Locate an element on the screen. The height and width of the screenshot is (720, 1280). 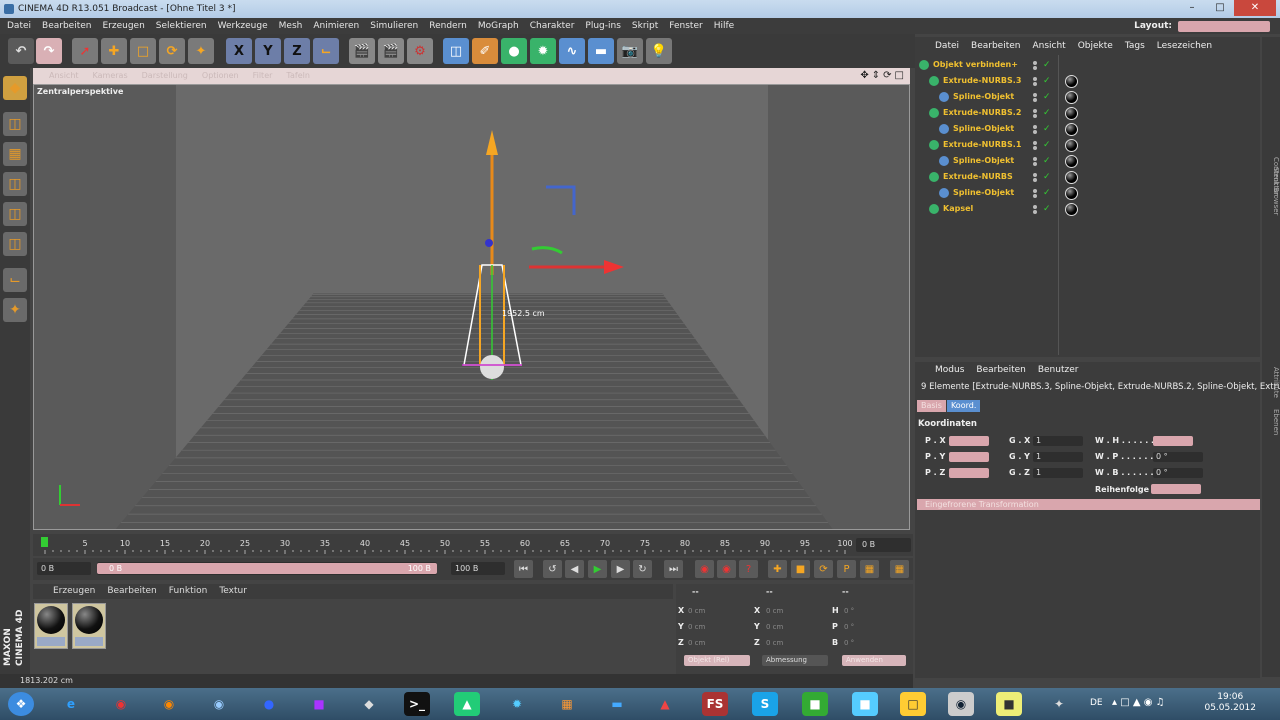
viewport-menu-darstellung: Darstellung is located at coordinates (165, 76).